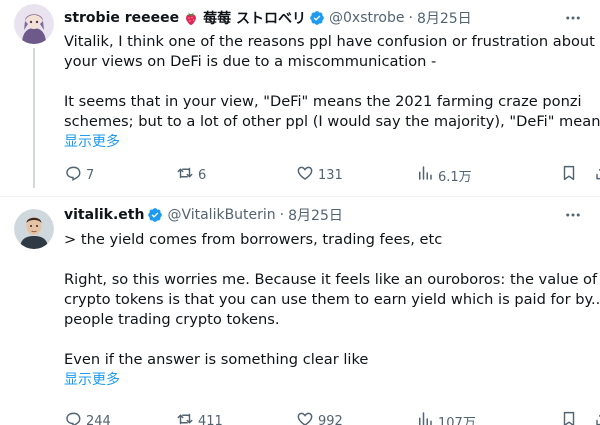 This screenshot has width=600, height=425. I want to click on strawberry-emoji-icon, so click(191, 18).